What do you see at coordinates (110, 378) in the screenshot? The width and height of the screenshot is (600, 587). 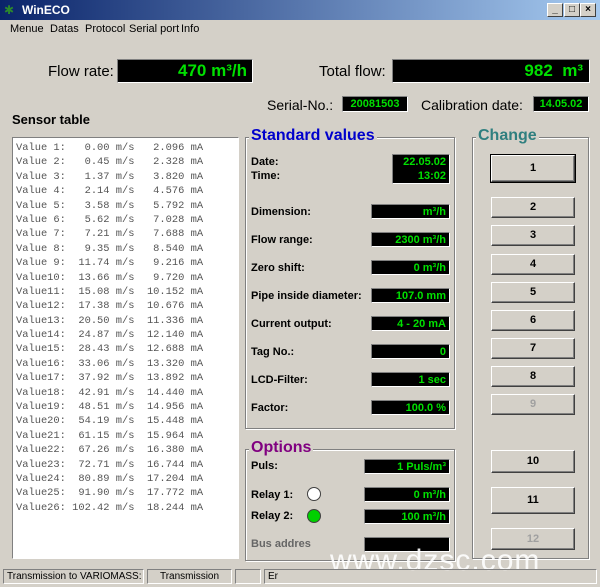 I see `sensor-row: Value17: 37.92 m/s 13.892 mA` at bounding box center [110, 378].